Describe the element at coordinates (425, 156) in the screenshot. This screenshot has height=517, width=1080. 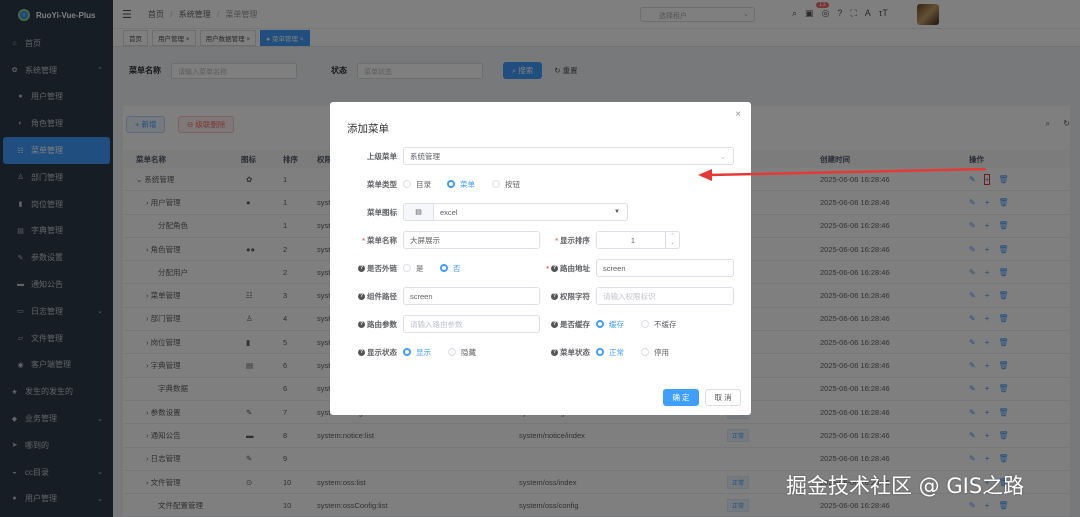
I see `parent-menu-value: 系统管理` at that location.